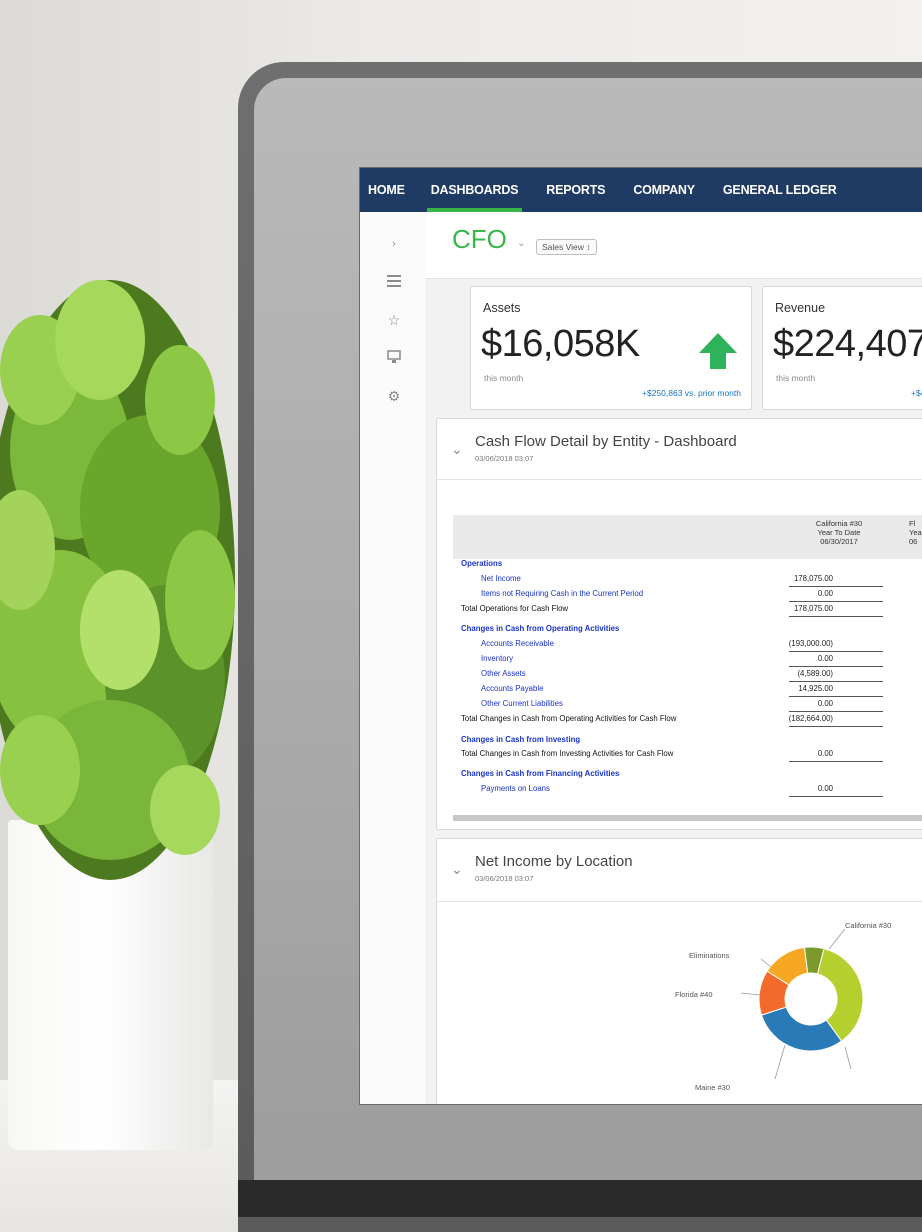 This screenshot has height=1232, width=922. I want to click on table-row: Changes in Cash from Investing, so click(691, 742).